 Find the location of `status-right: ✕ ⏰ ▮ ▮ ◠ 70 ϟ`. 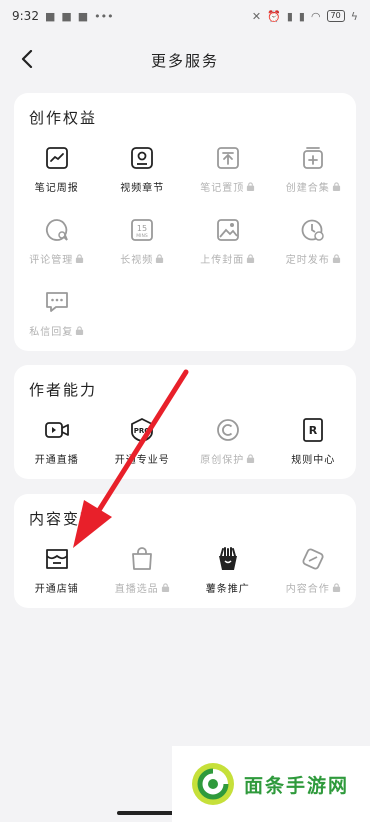

status-right: ✕ ⏰ ▮ ▮ ◠ 70 ϟ is located at coordinates (305, 16).